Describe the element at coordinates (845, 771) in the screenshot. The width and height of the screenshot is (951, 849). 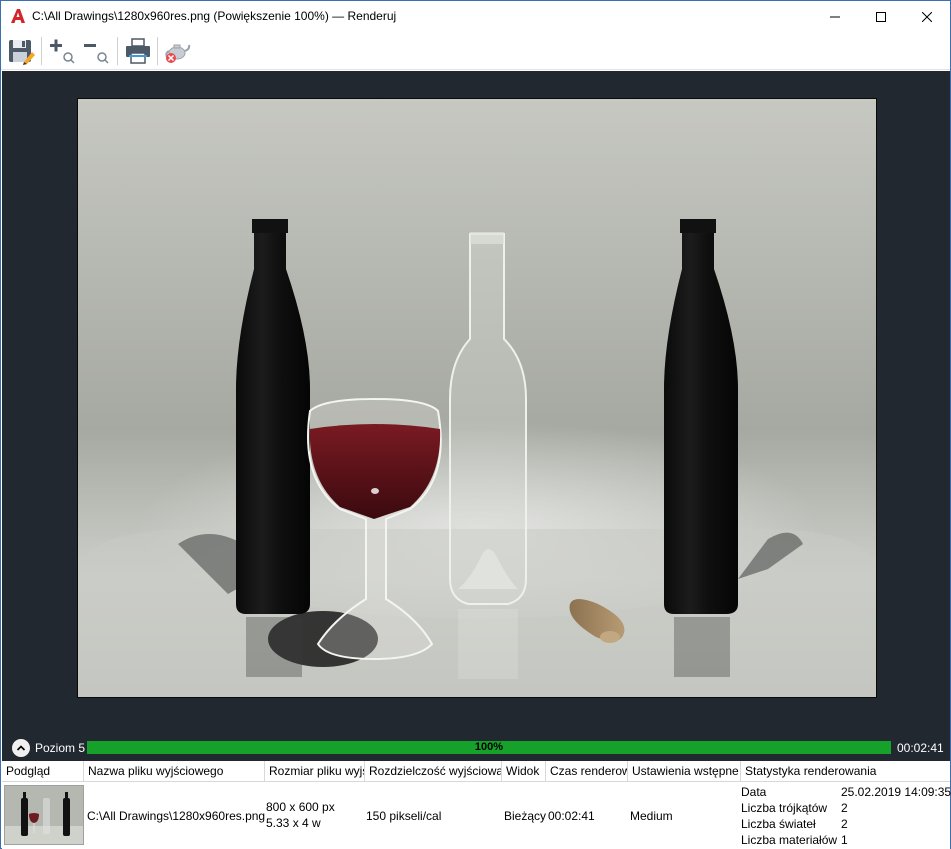
I see `column-header-statistics: Statystyka renderowania` at that location.